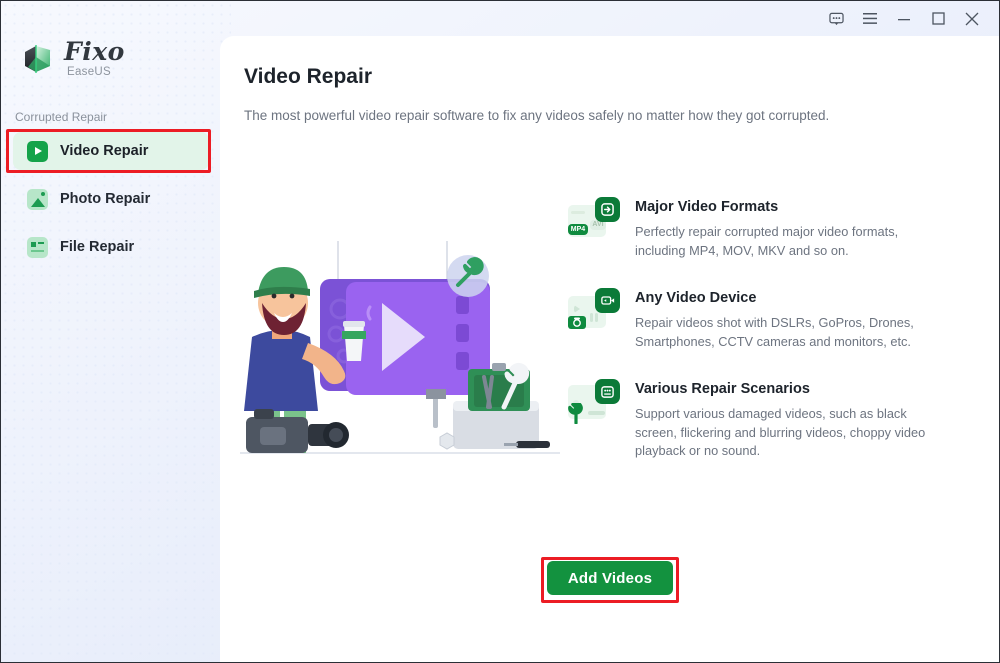 The width and height of the screenshot is (1000, 663). What do you see at coordinates (972, 19) in the screenshot?
I see `close-icon` at bounding box center [972, 19].